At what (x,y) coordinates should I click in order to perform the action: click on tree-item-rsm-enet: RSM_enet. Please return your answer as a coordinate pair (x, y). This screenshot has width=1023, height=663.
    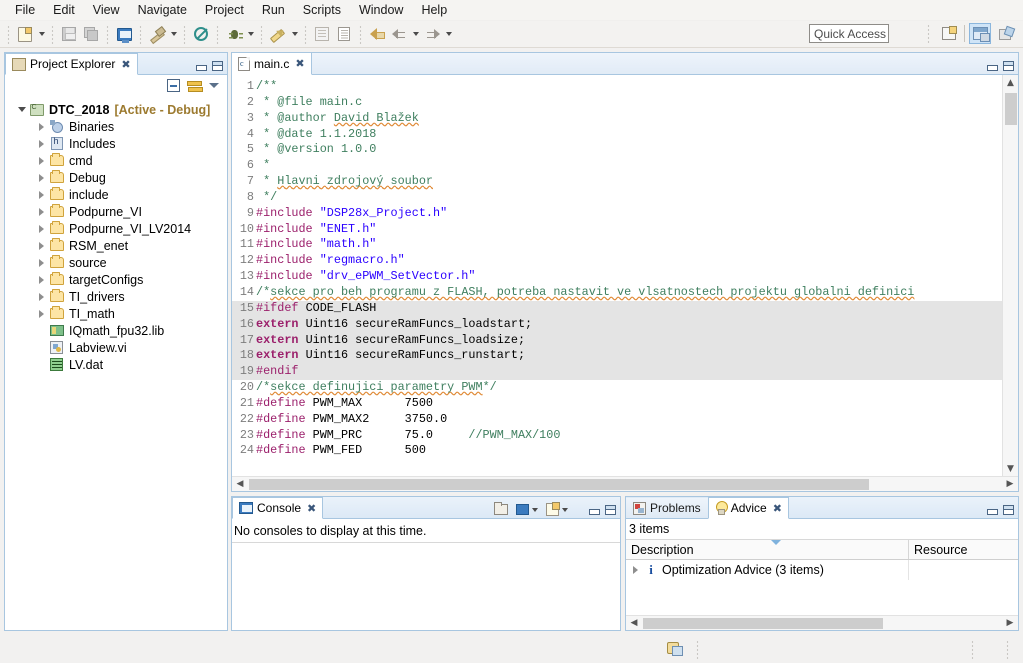
    Looking at the image, I should click on (116, 245).